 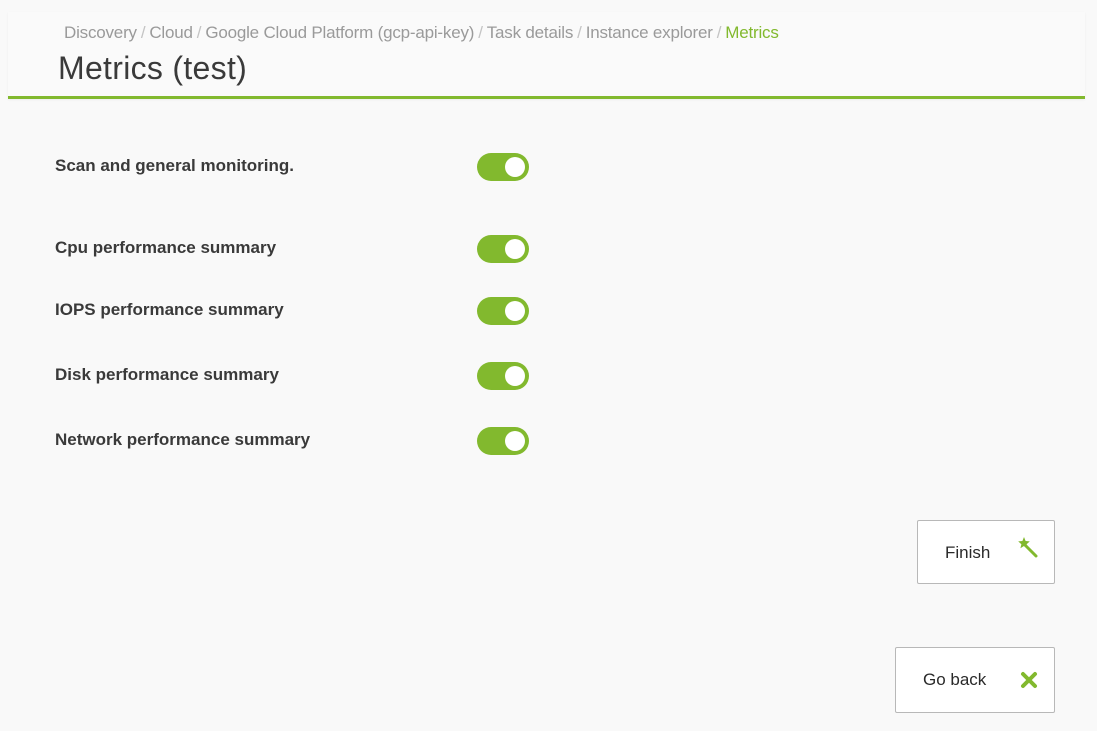 I want to click on breadcrumb-item-metrics: Metrics, so click(x=752, y=32).